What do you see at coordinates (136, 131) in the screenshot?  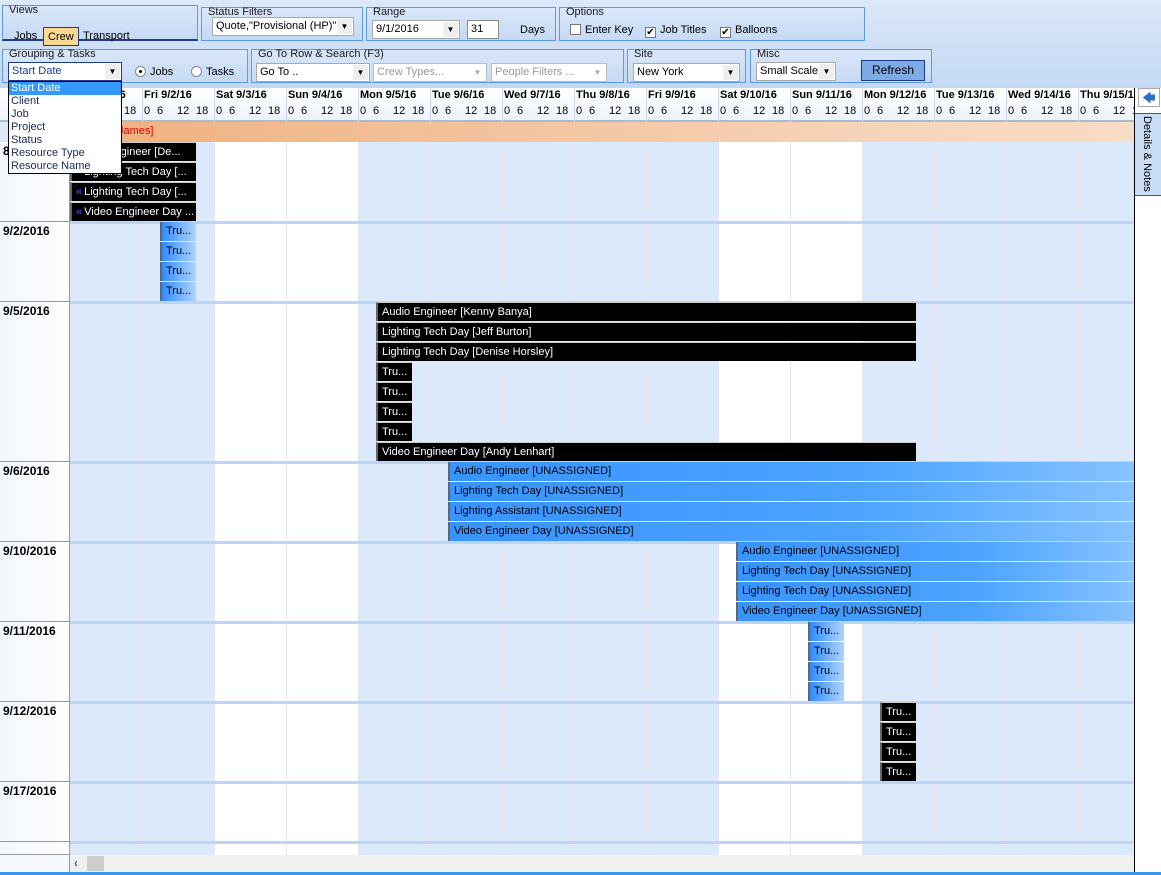 I see `summary-row-text: James]` at bounding box center [136, 131].